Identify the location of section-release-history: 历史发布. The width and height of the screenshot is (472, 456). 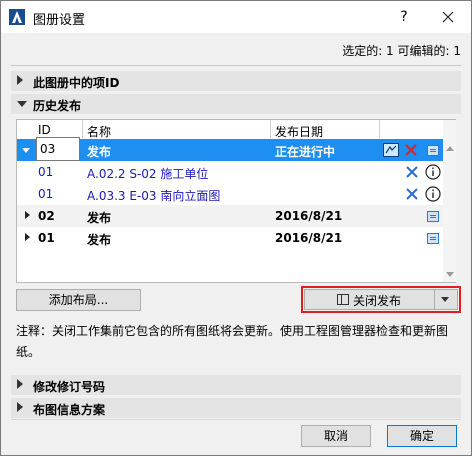
(236, 104).